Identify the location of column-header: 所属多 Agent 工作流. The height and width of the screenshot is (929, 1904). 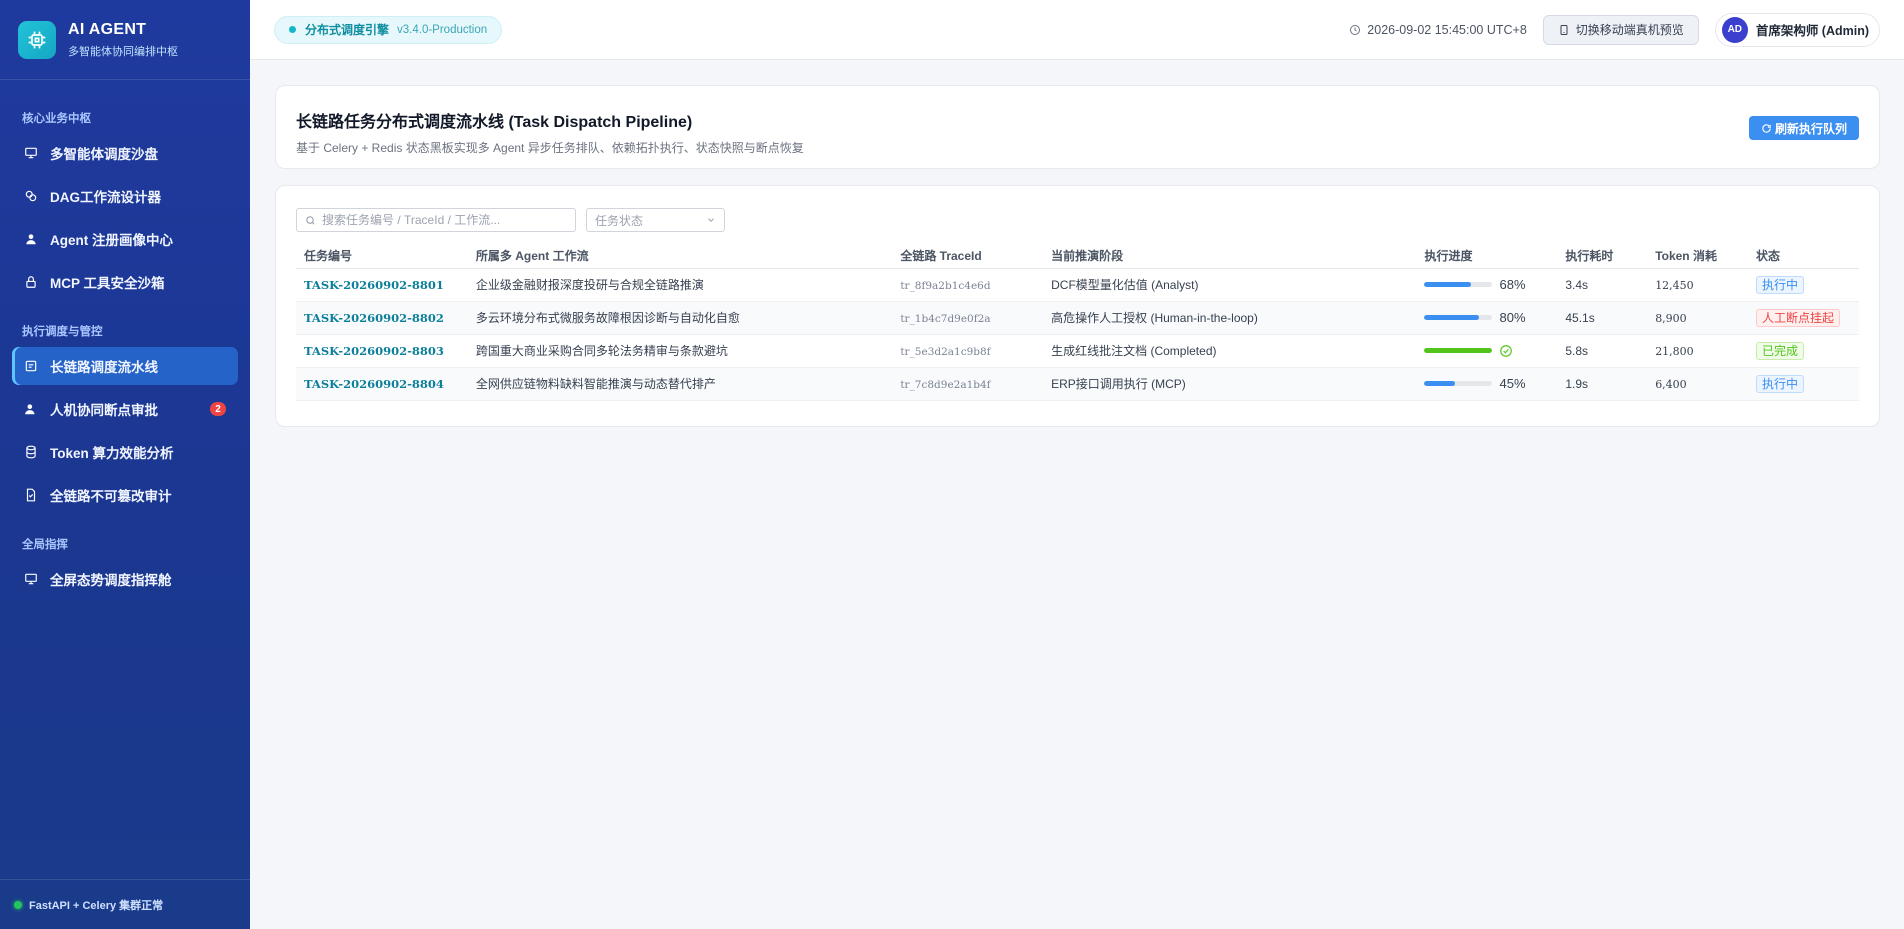
(680, 256).